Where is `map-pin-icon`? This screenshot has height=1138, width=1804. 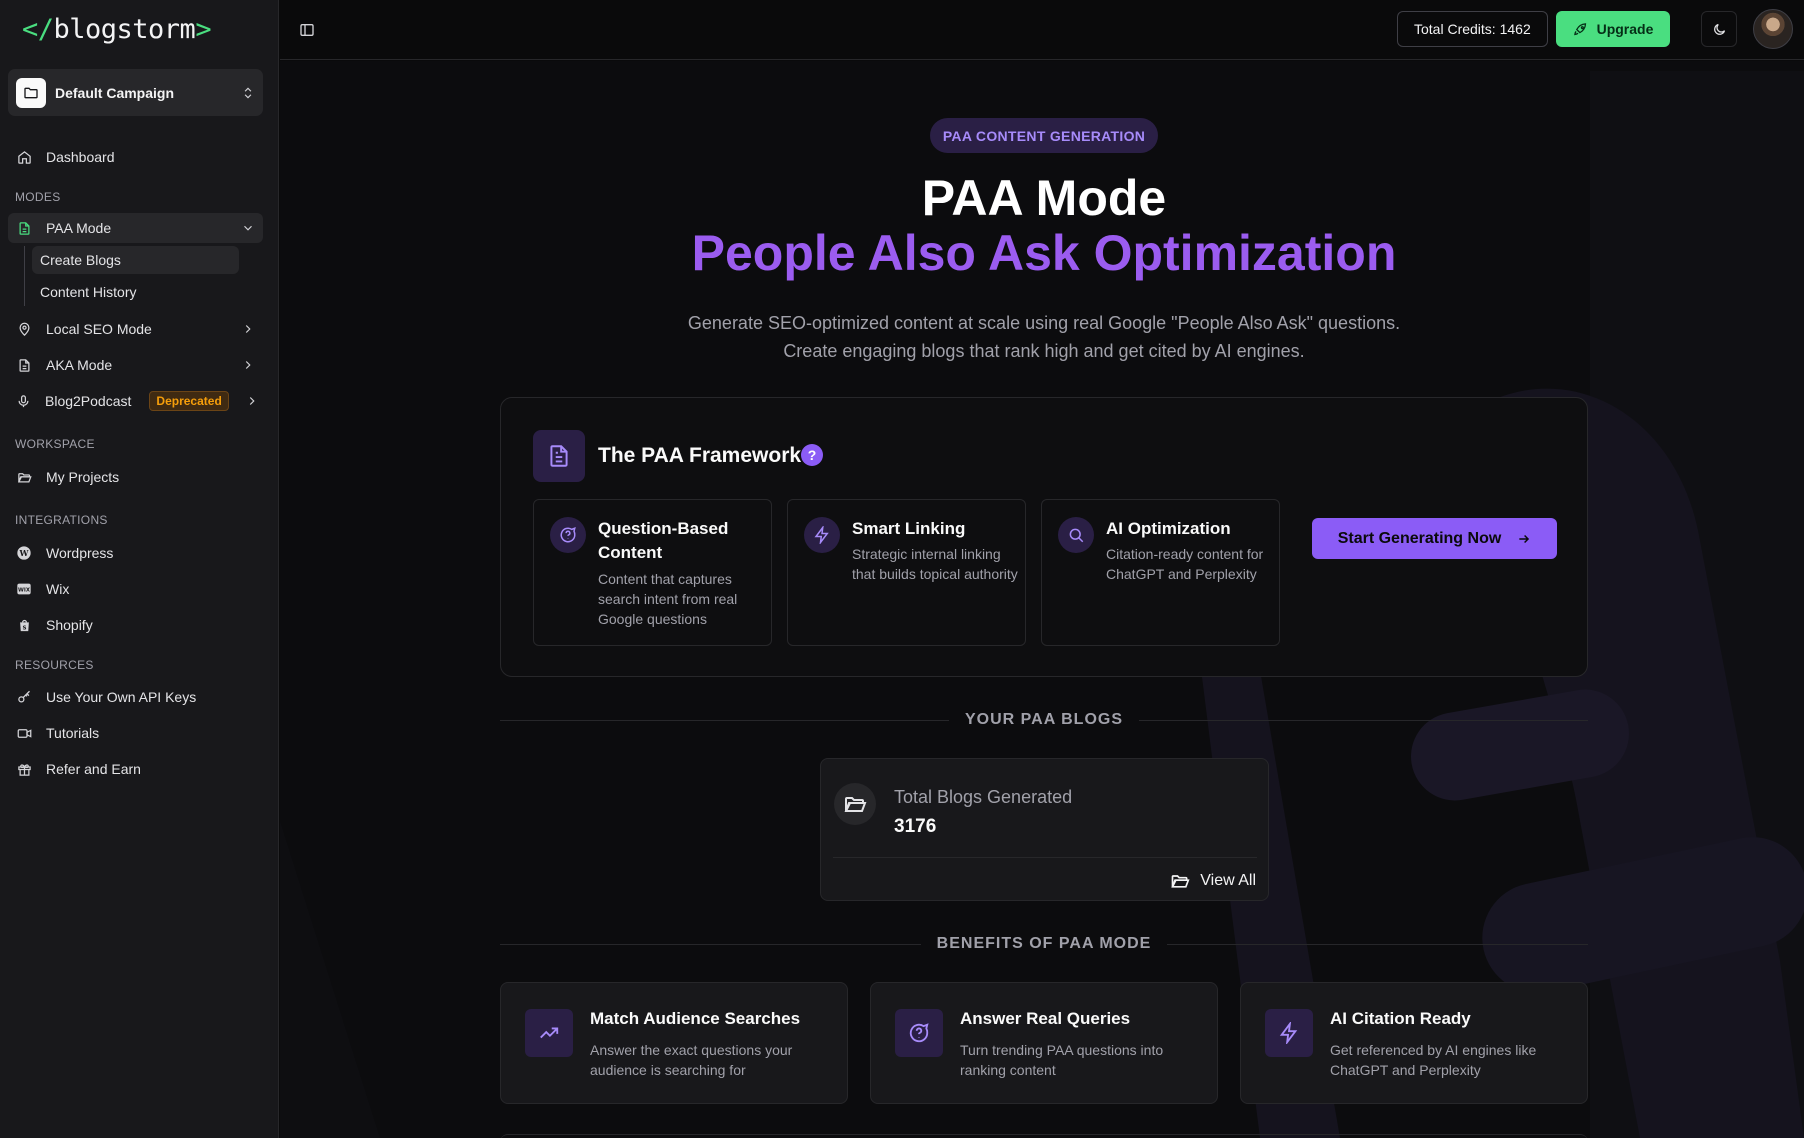 map-pin-icon is located at coordinates (24, 329).